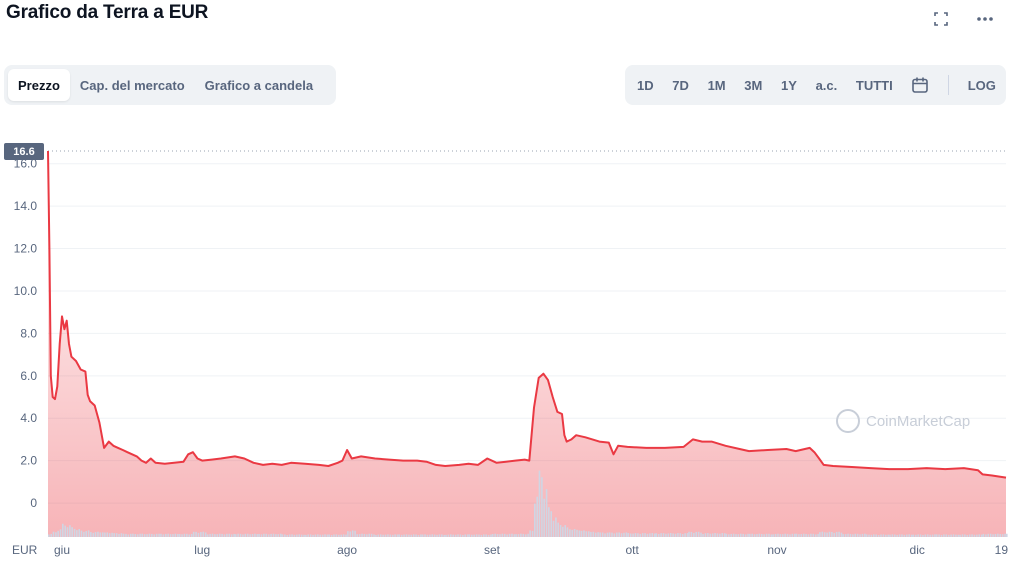  What do you see at coordinates (717, 85) in the screenshot?
I see `range-1m: 1M` at bounding box center [717, 85].